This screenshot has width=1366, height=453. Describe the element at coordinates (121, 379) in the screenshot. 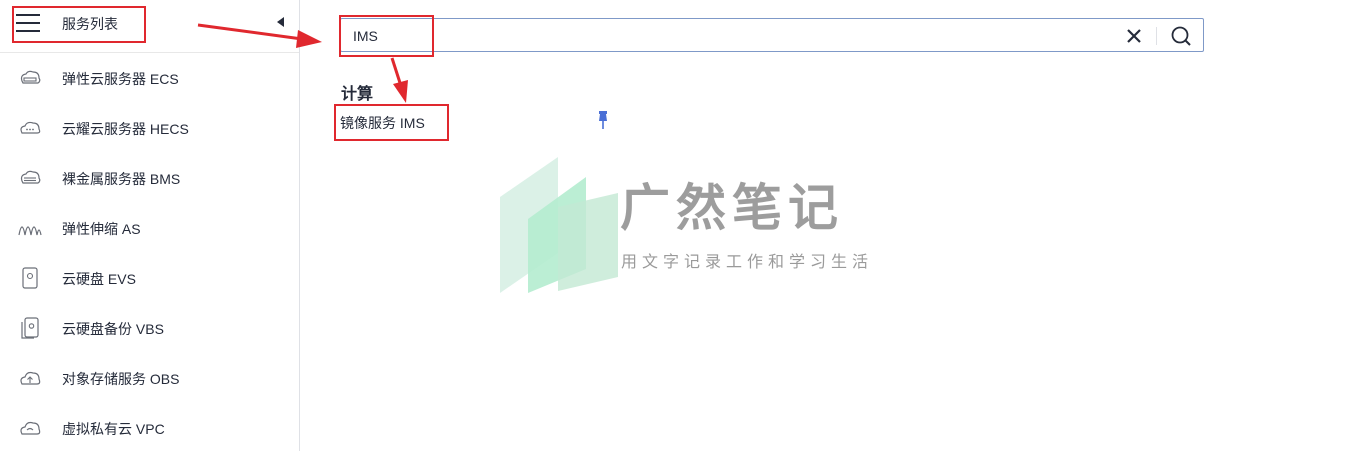

I see `sidebar-item-label: 对象存储服务 OBS` at that location.